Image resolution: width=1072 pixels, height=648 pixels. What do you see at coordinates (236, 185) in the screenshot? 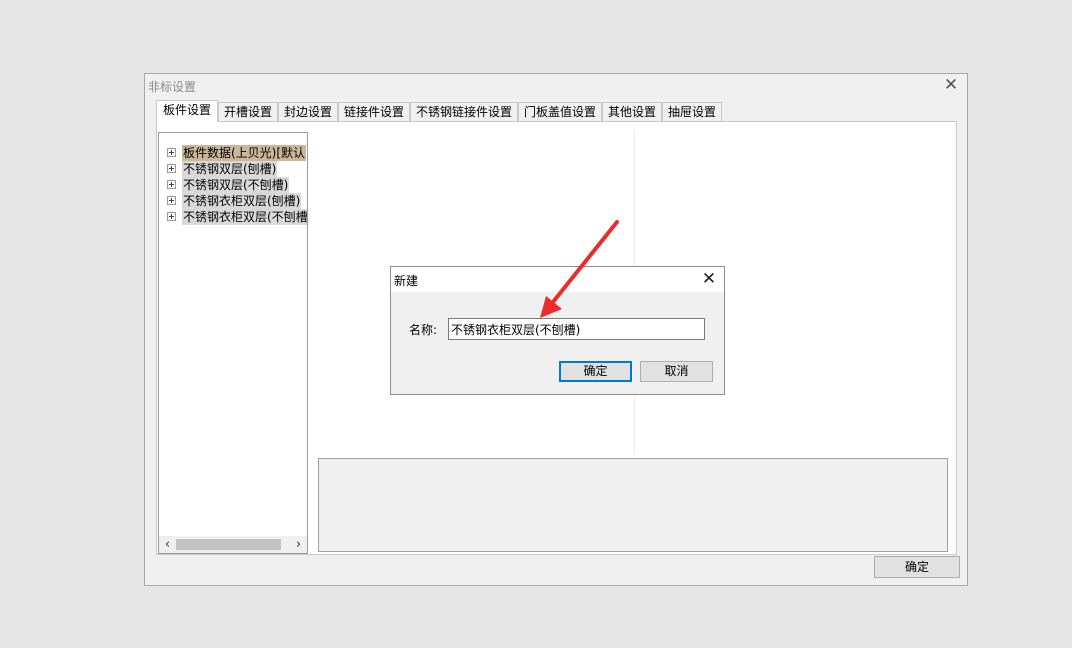
I see `tree-item-label: 不锈钢双层(不刨槽)` at bounding box center [236, 185].